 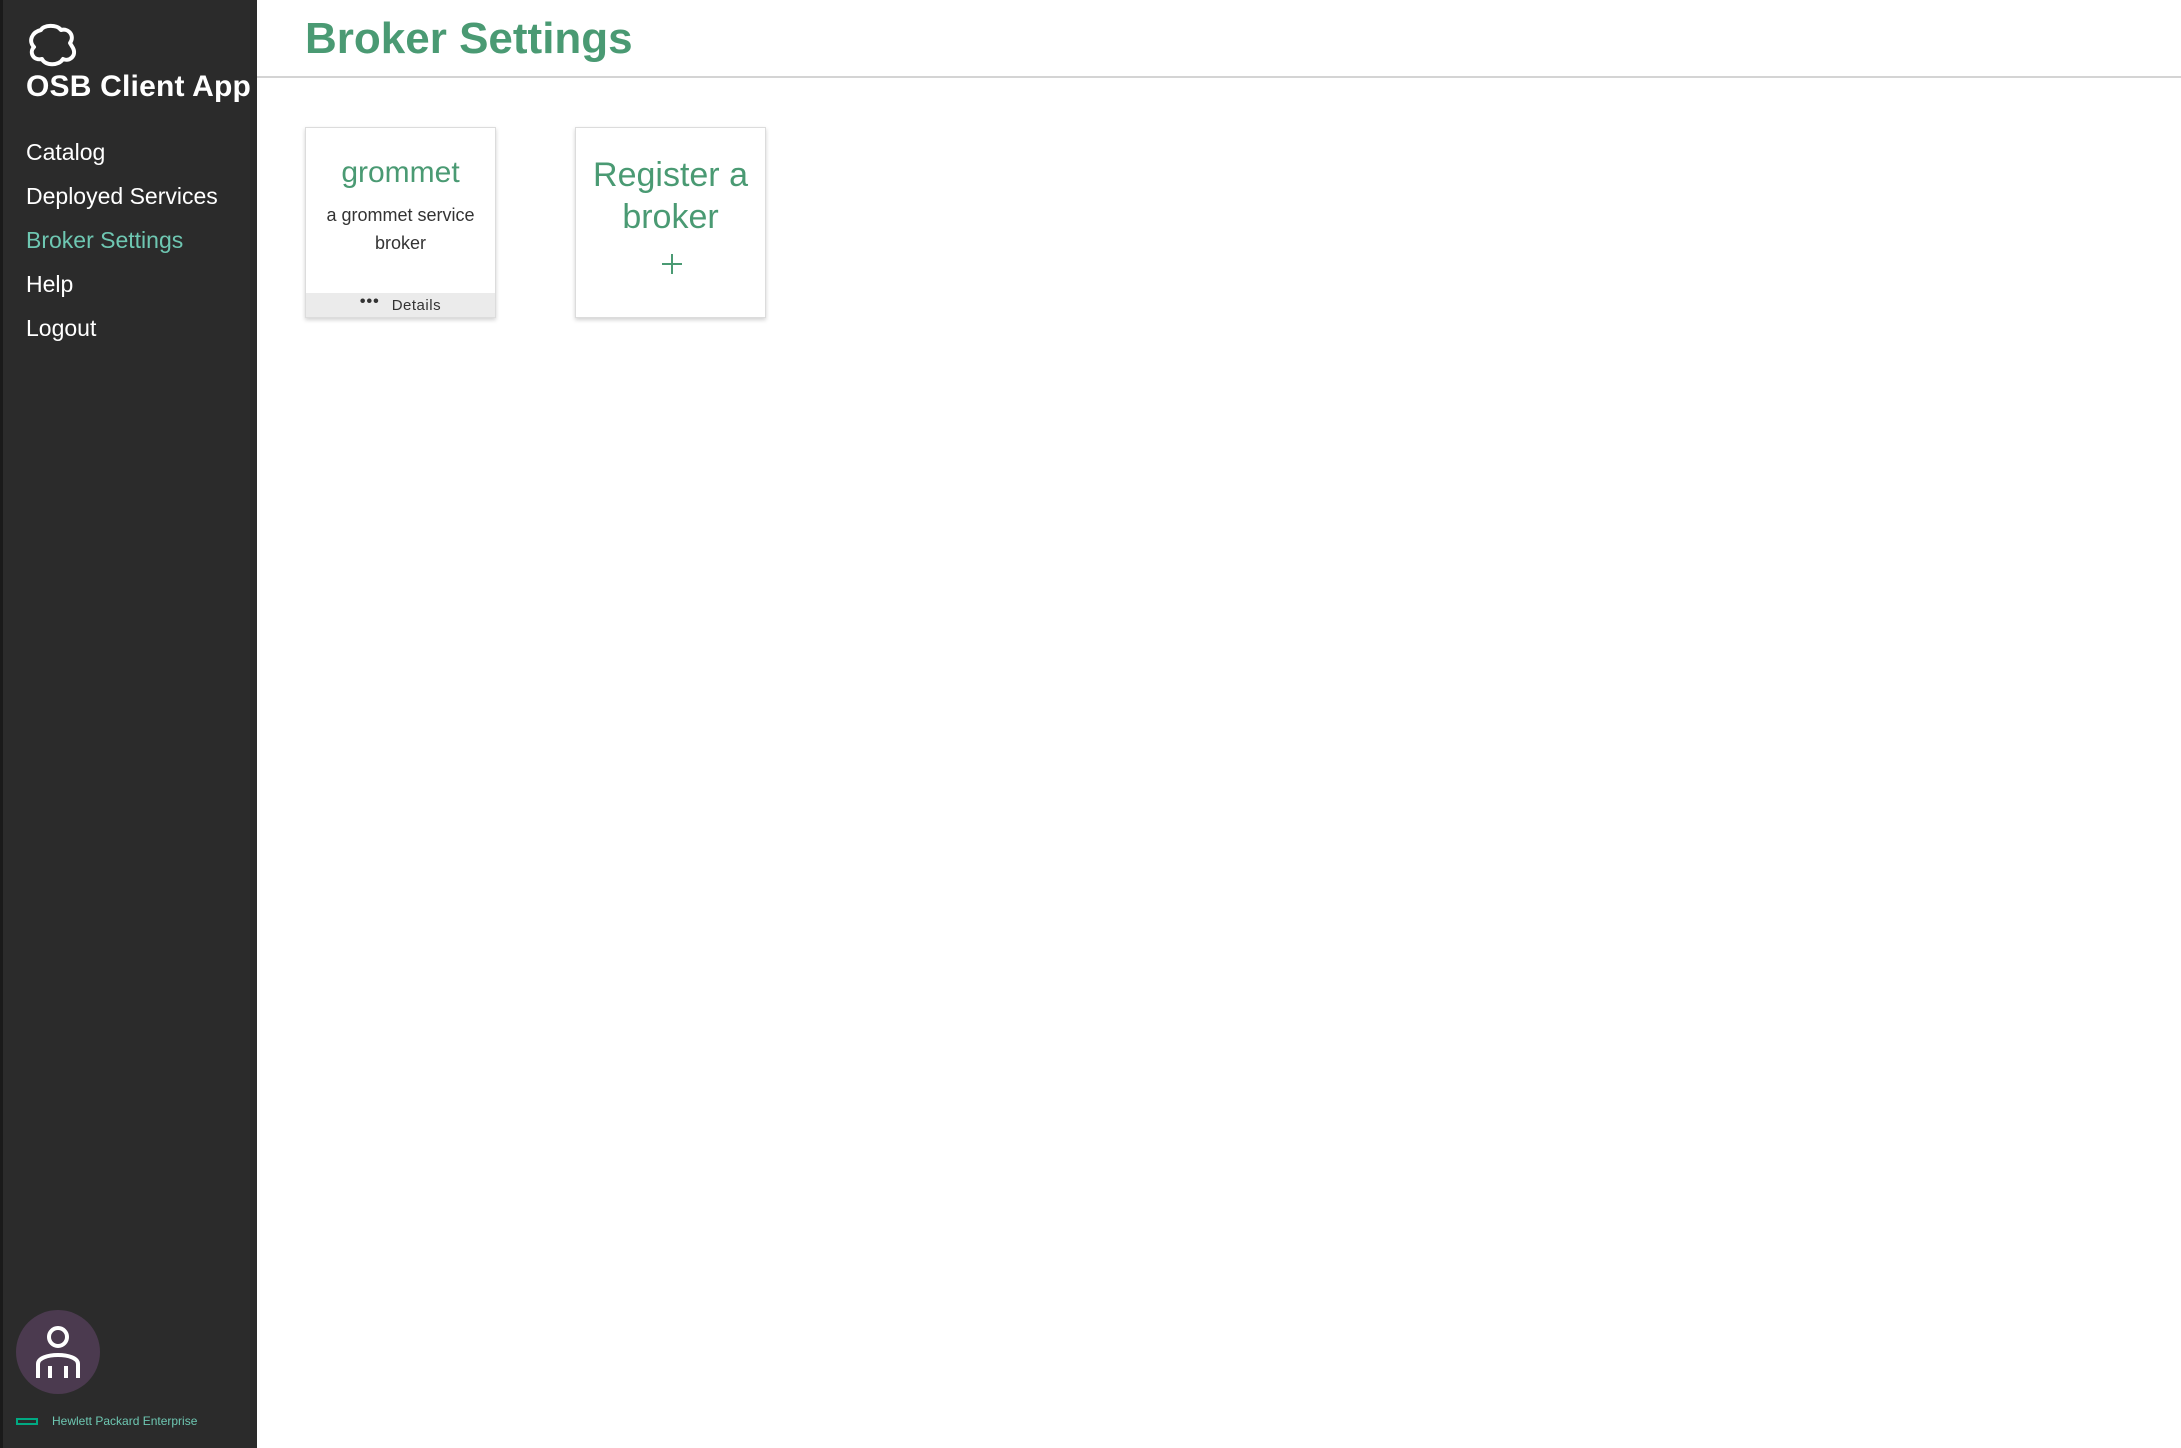 I want to click on sidebar-item-help: Help, so click(x=122, y=288).